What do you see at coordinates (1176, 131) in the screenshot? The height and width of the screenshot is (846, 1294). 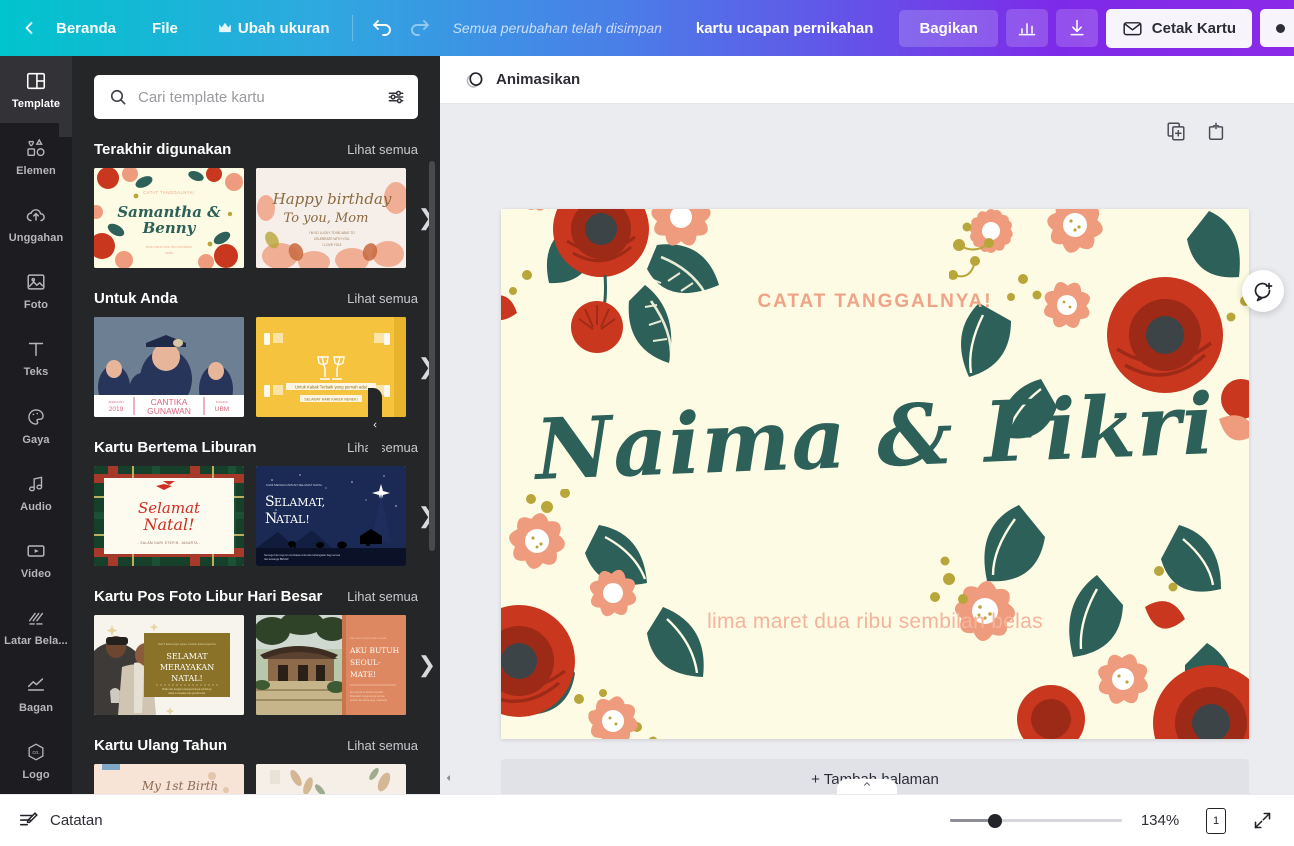 I see `duplicate-page-button` at bounding box center [1176, 131].